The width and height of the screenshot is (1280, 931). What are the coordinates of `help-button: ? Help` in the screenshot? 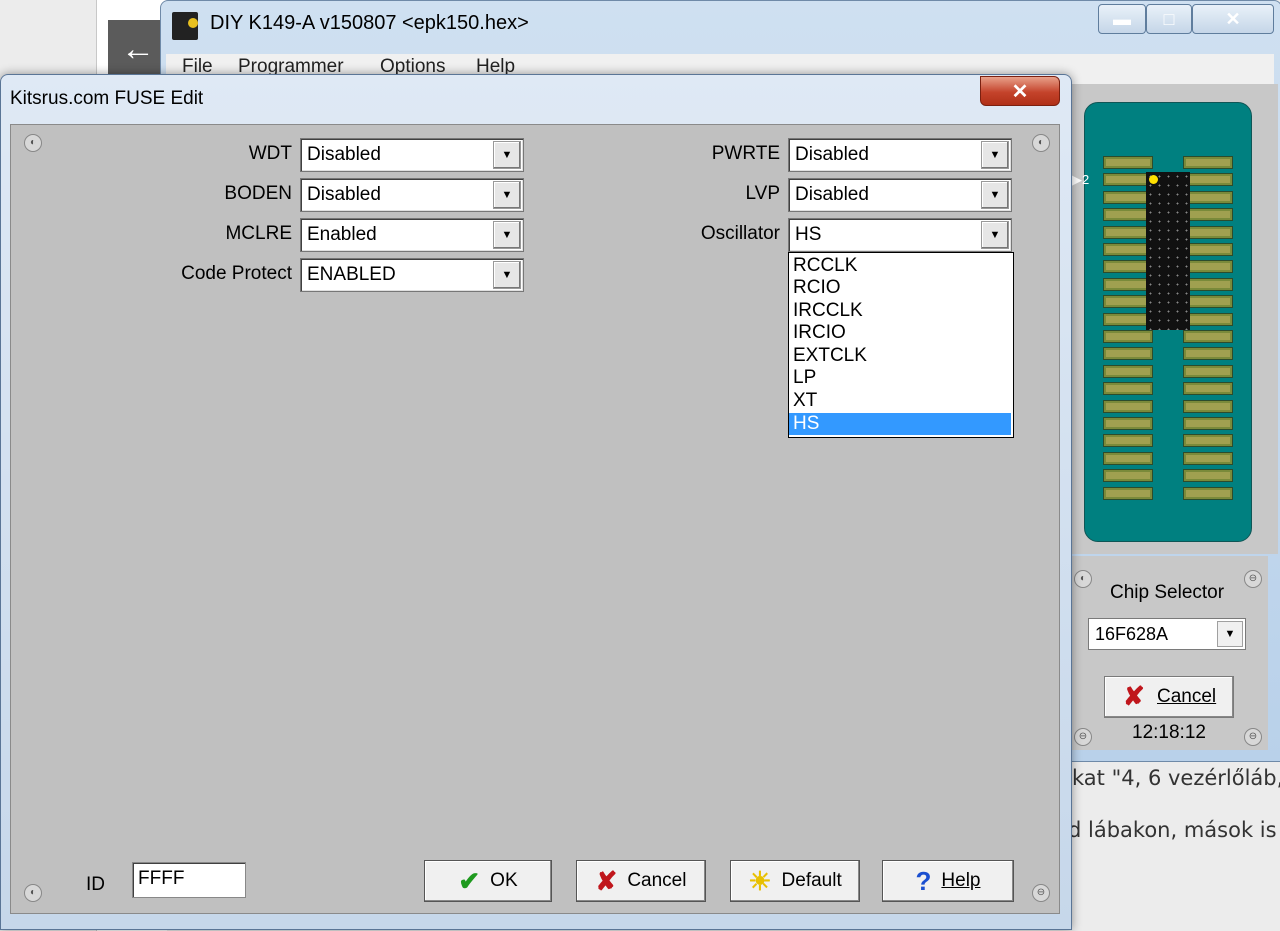 It's located at (948, 881).